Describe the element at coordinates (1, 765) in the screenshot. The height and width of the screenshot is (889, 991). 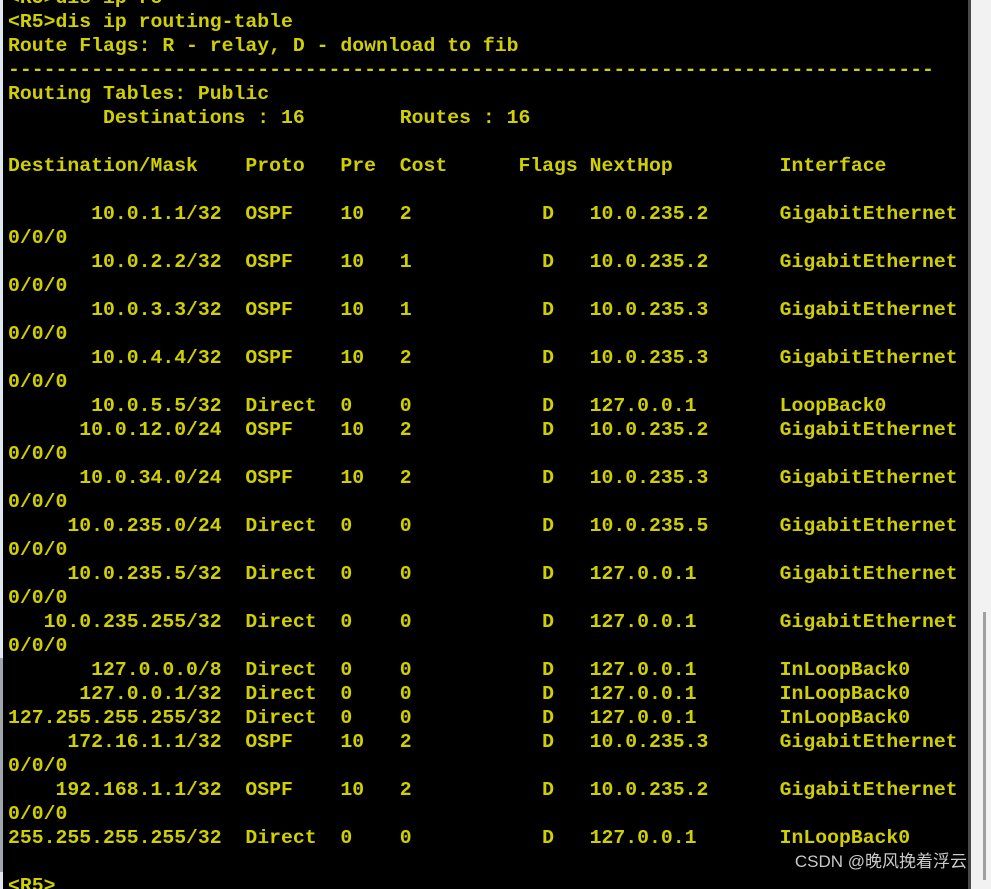
I see `left-scrollbar-thumb` at that location.